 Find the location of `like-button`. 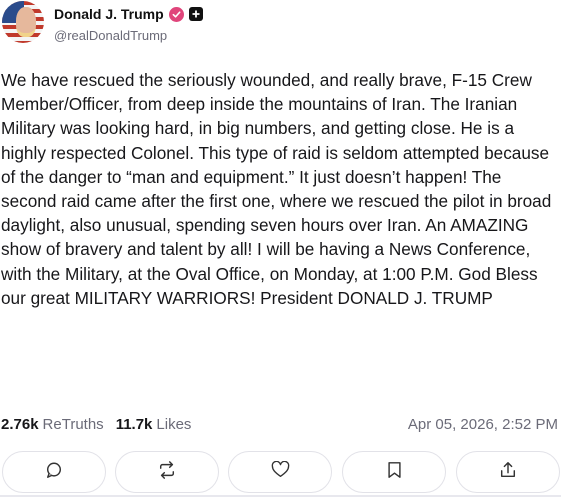

like-button is located at coordinates (280, 472).